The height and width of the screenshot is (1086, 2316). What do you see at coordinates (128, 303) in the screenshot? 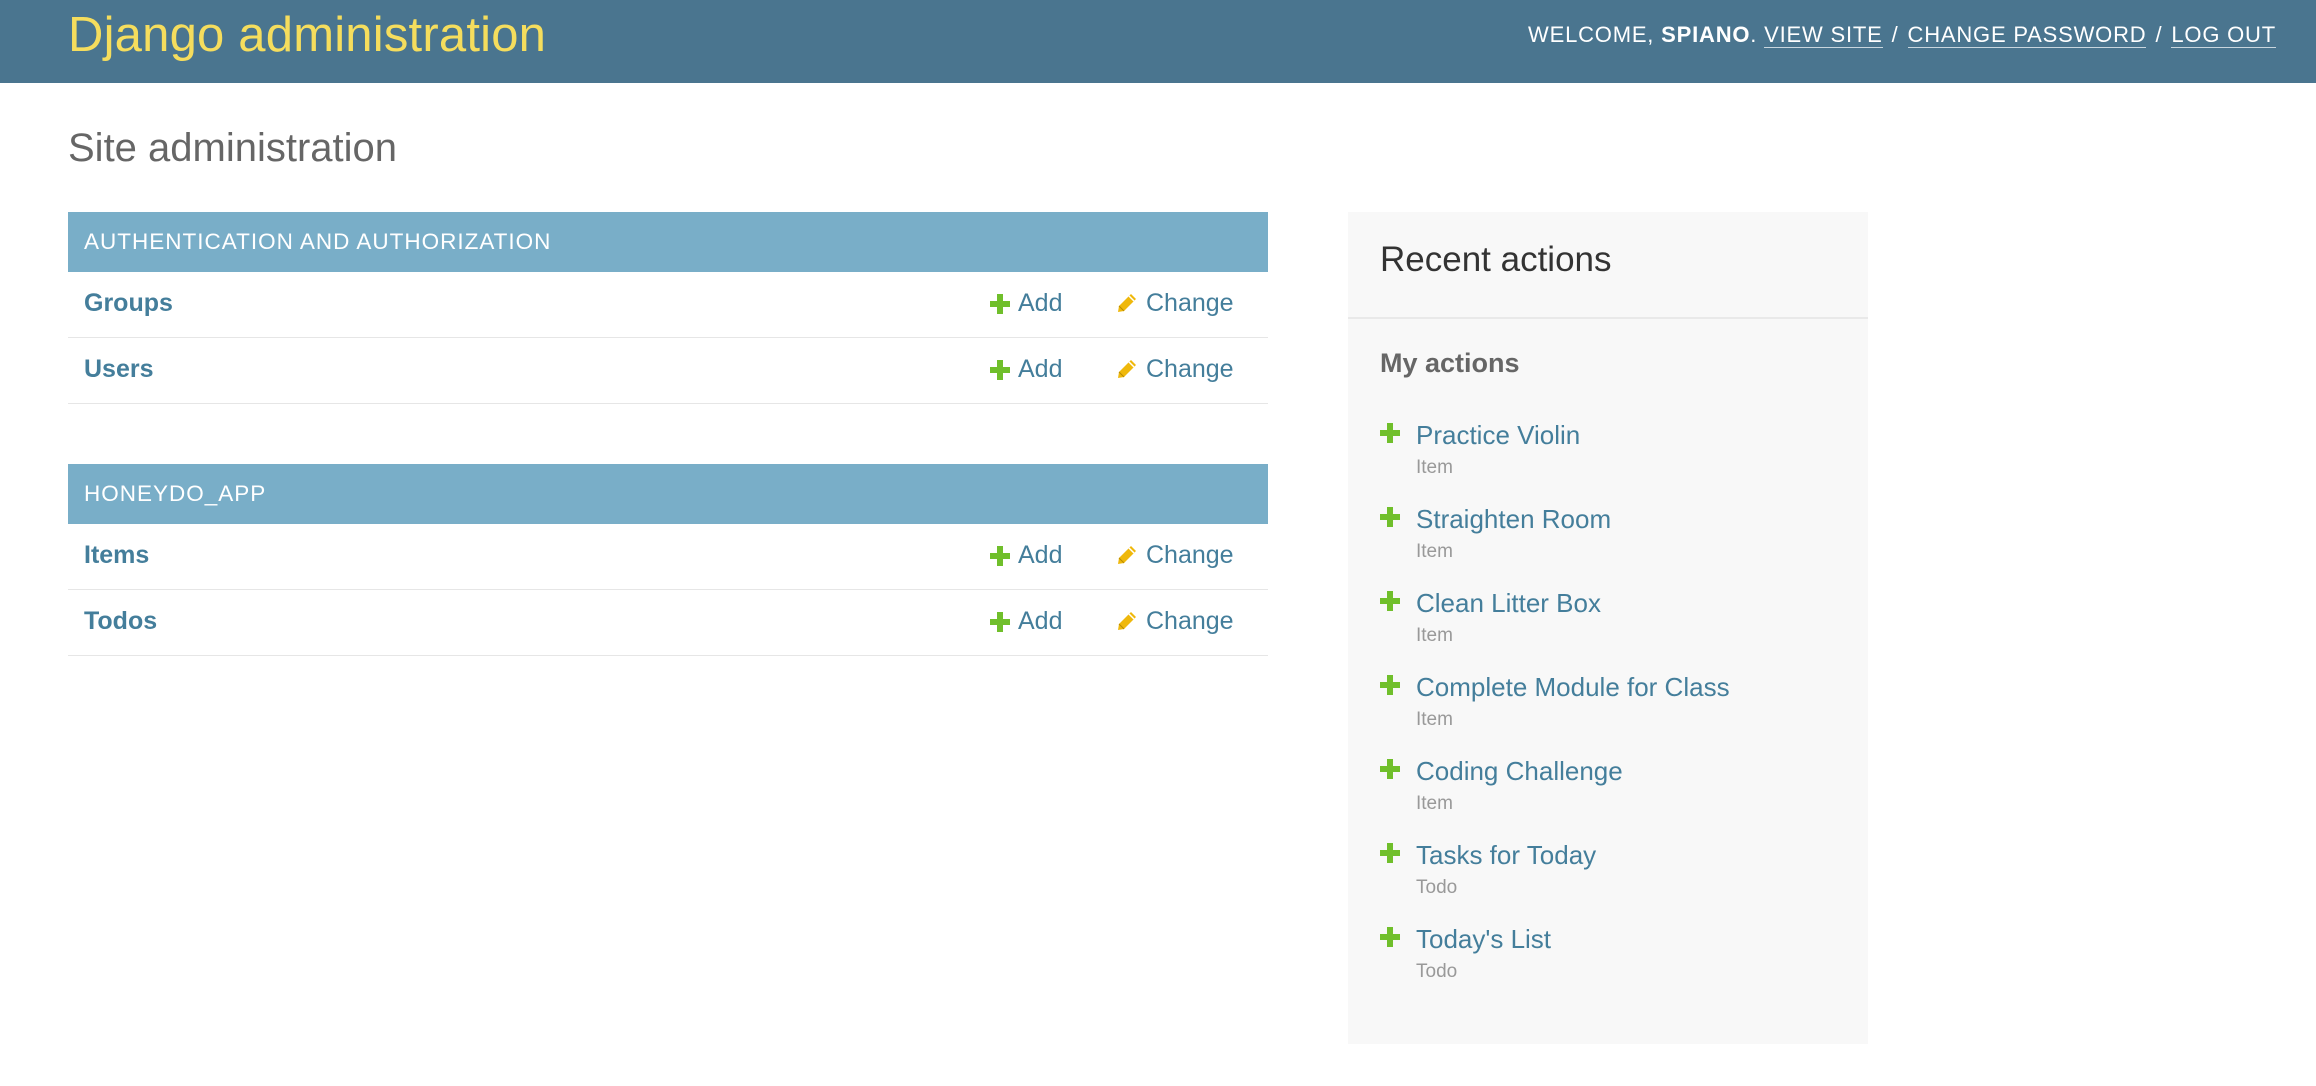
I see `model-link-groups: Groups` at bounding box center [128, 303].